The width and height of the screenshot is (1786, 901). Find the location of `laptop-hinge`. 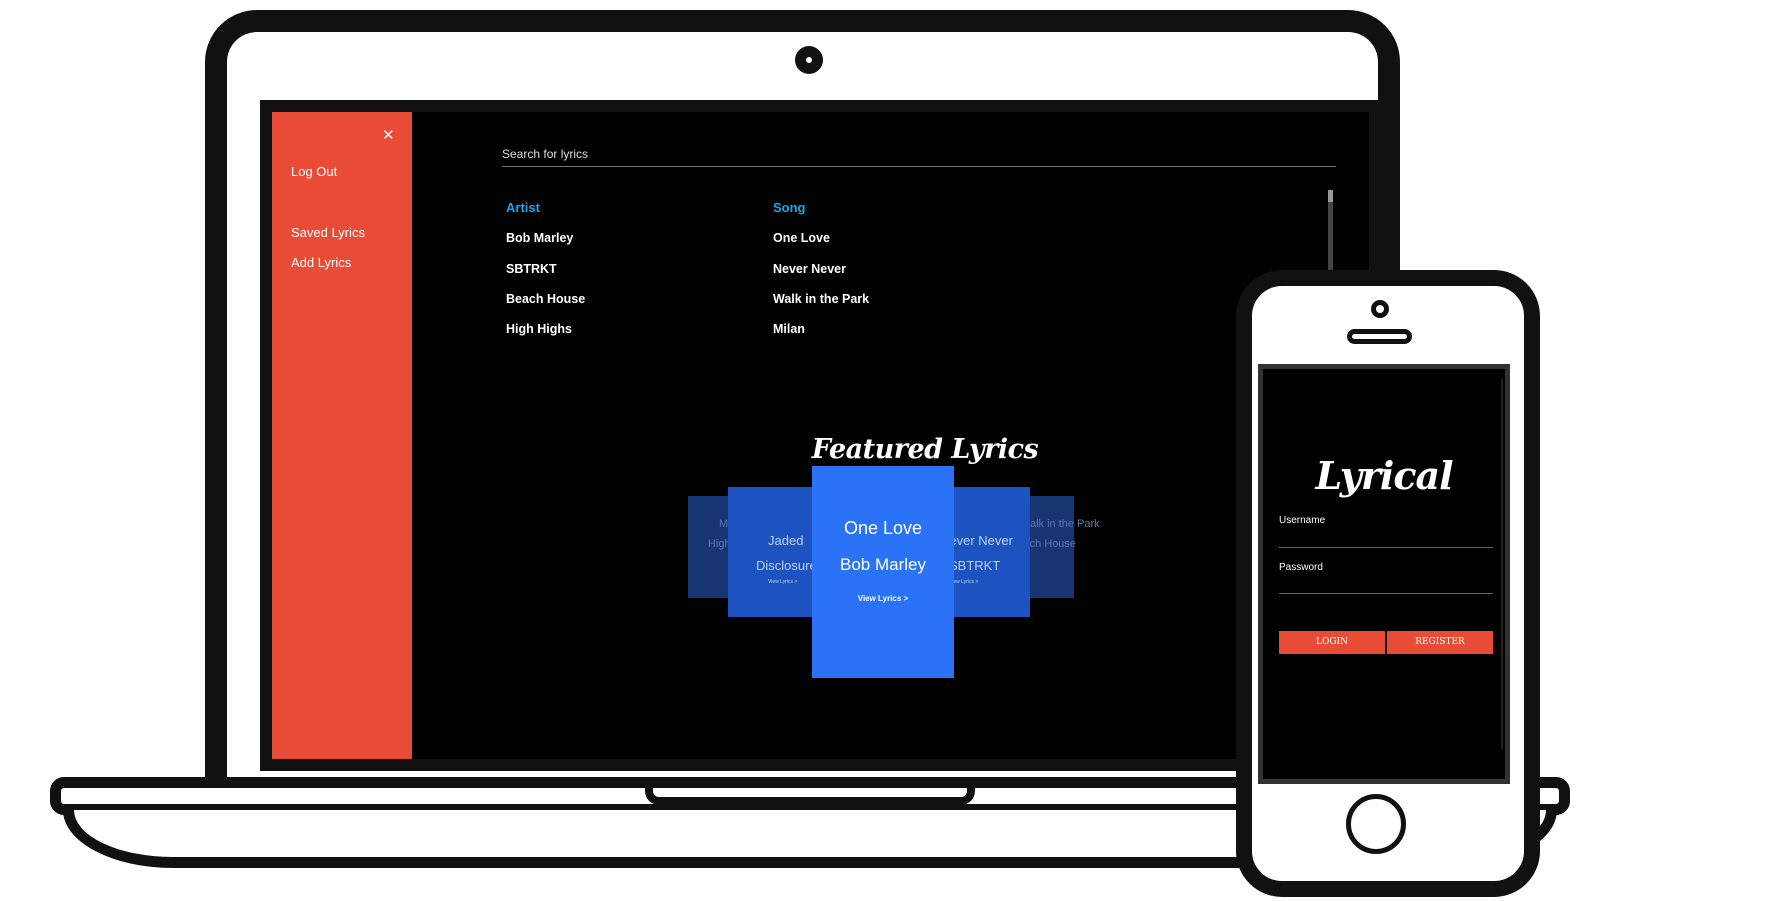

laptop-hinge is located at coordinates (810, 794).